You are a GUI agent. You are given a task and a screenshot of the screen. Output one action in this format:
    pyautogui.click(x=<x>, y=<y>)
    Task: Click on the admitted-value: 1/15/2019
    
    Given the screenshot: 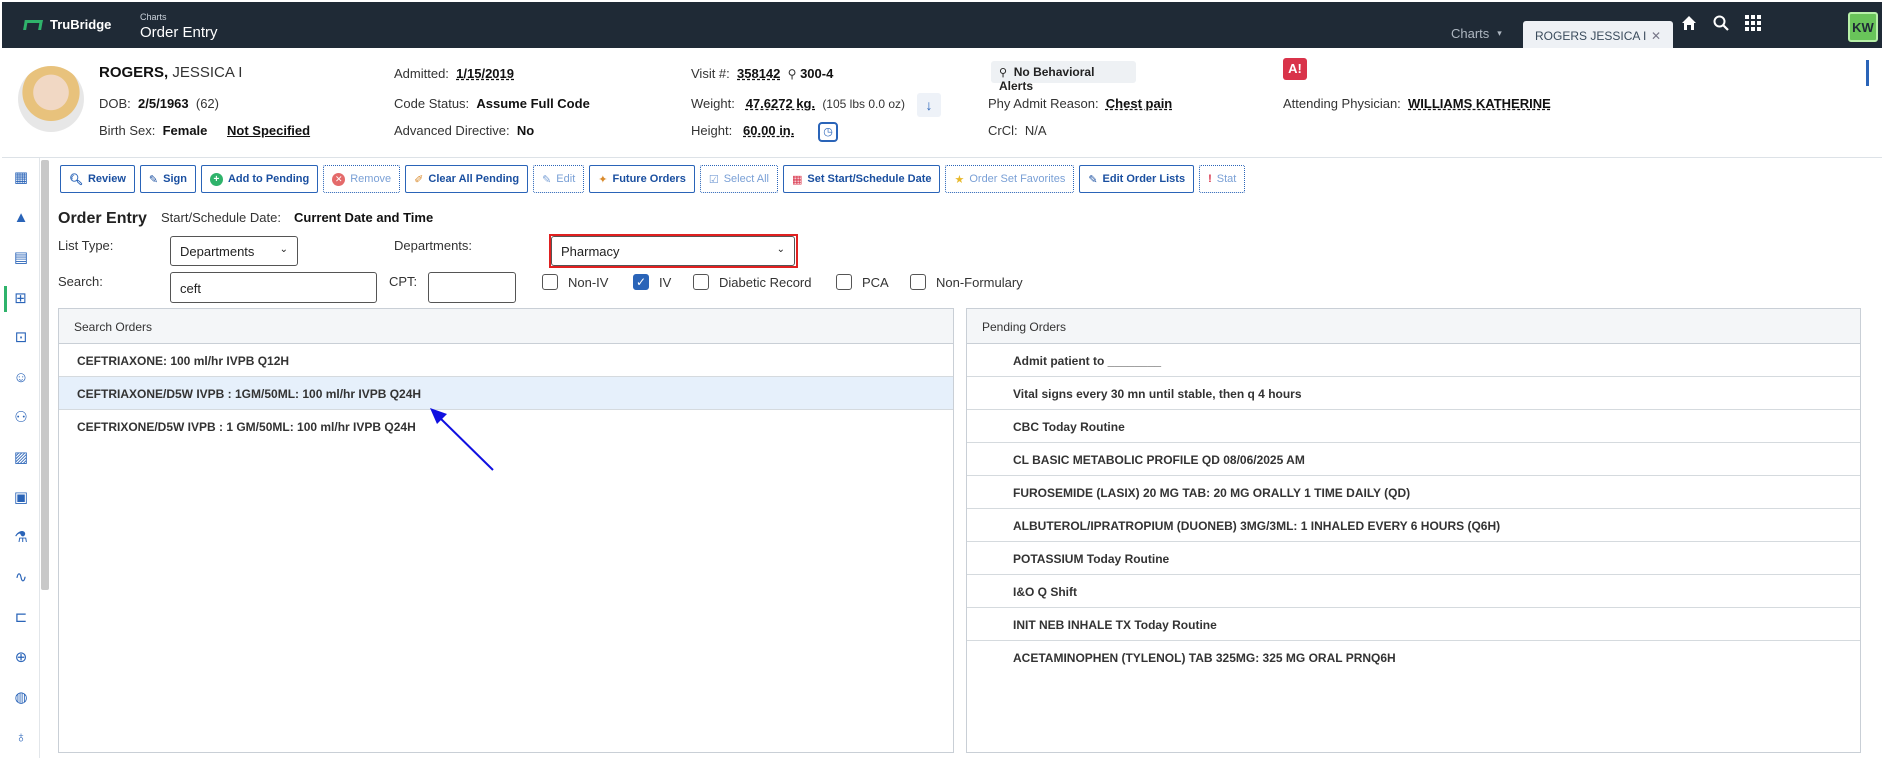 What is the action you would take?
    pyautogui.click(x=485, y=73)
    